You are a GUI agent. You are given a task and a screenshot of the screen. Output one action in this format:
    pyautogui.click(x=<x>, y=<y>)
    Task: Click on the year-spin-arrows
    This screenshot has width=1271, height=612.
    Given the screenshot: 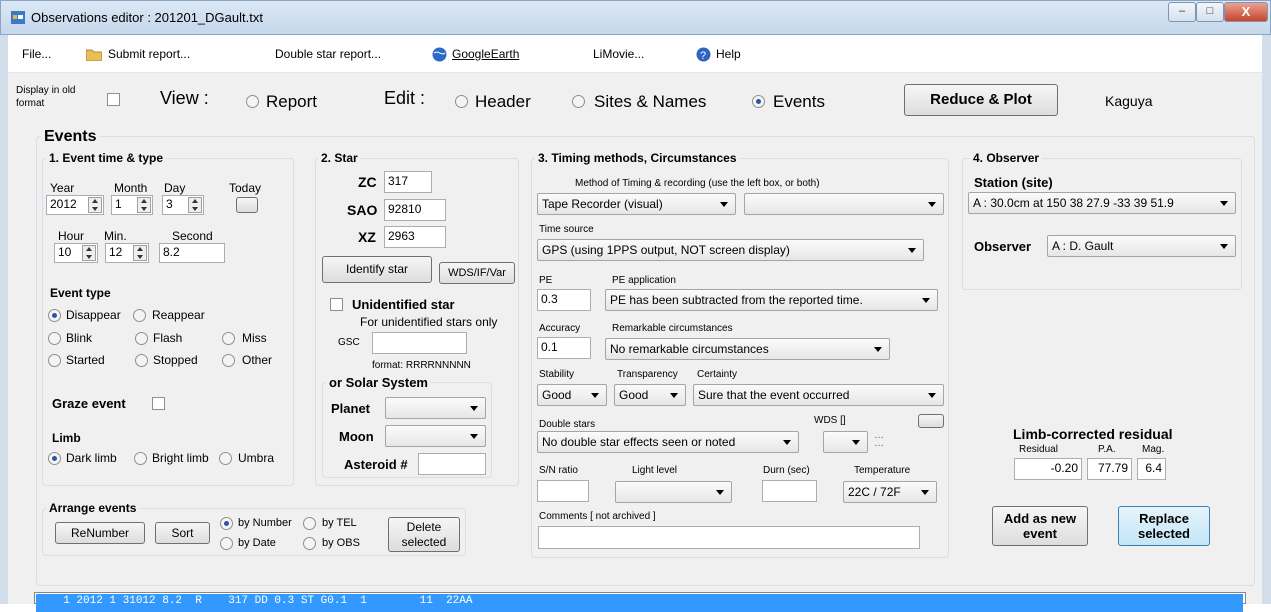 What is the action you would take?
    pyautogui.click(x=95, y=205)
    